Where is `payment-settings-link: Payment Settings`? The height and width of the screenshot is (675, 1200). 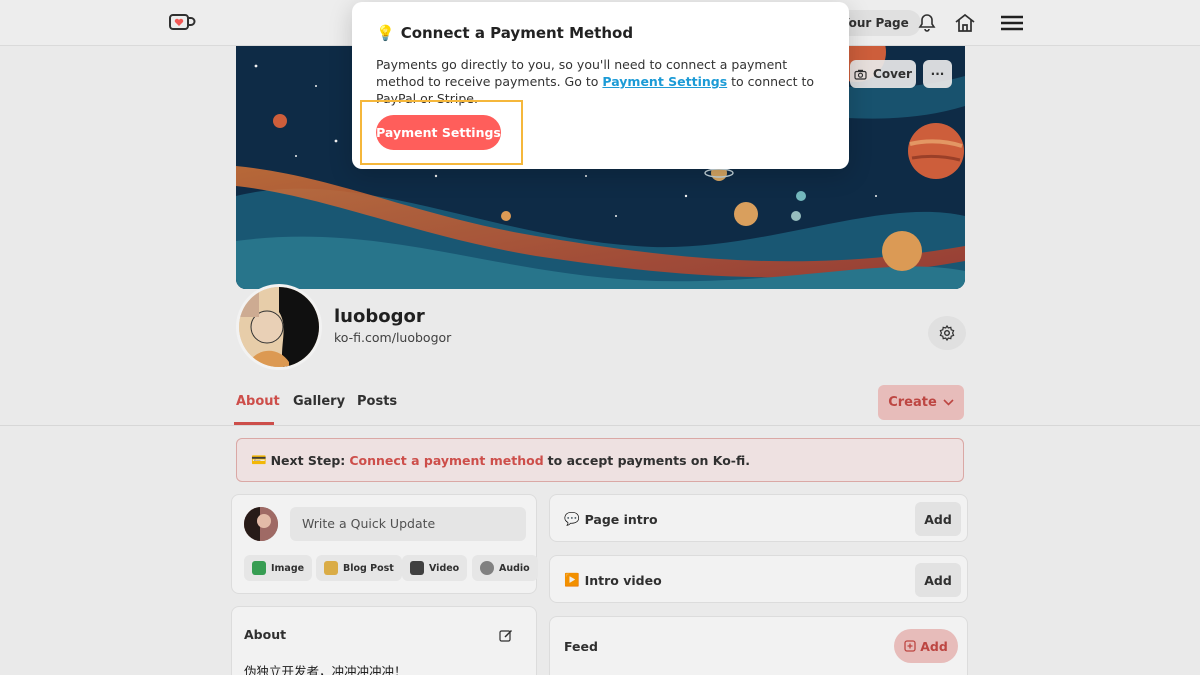 payment-settings-link: Payment Settings is located at coordinates (664, 81).